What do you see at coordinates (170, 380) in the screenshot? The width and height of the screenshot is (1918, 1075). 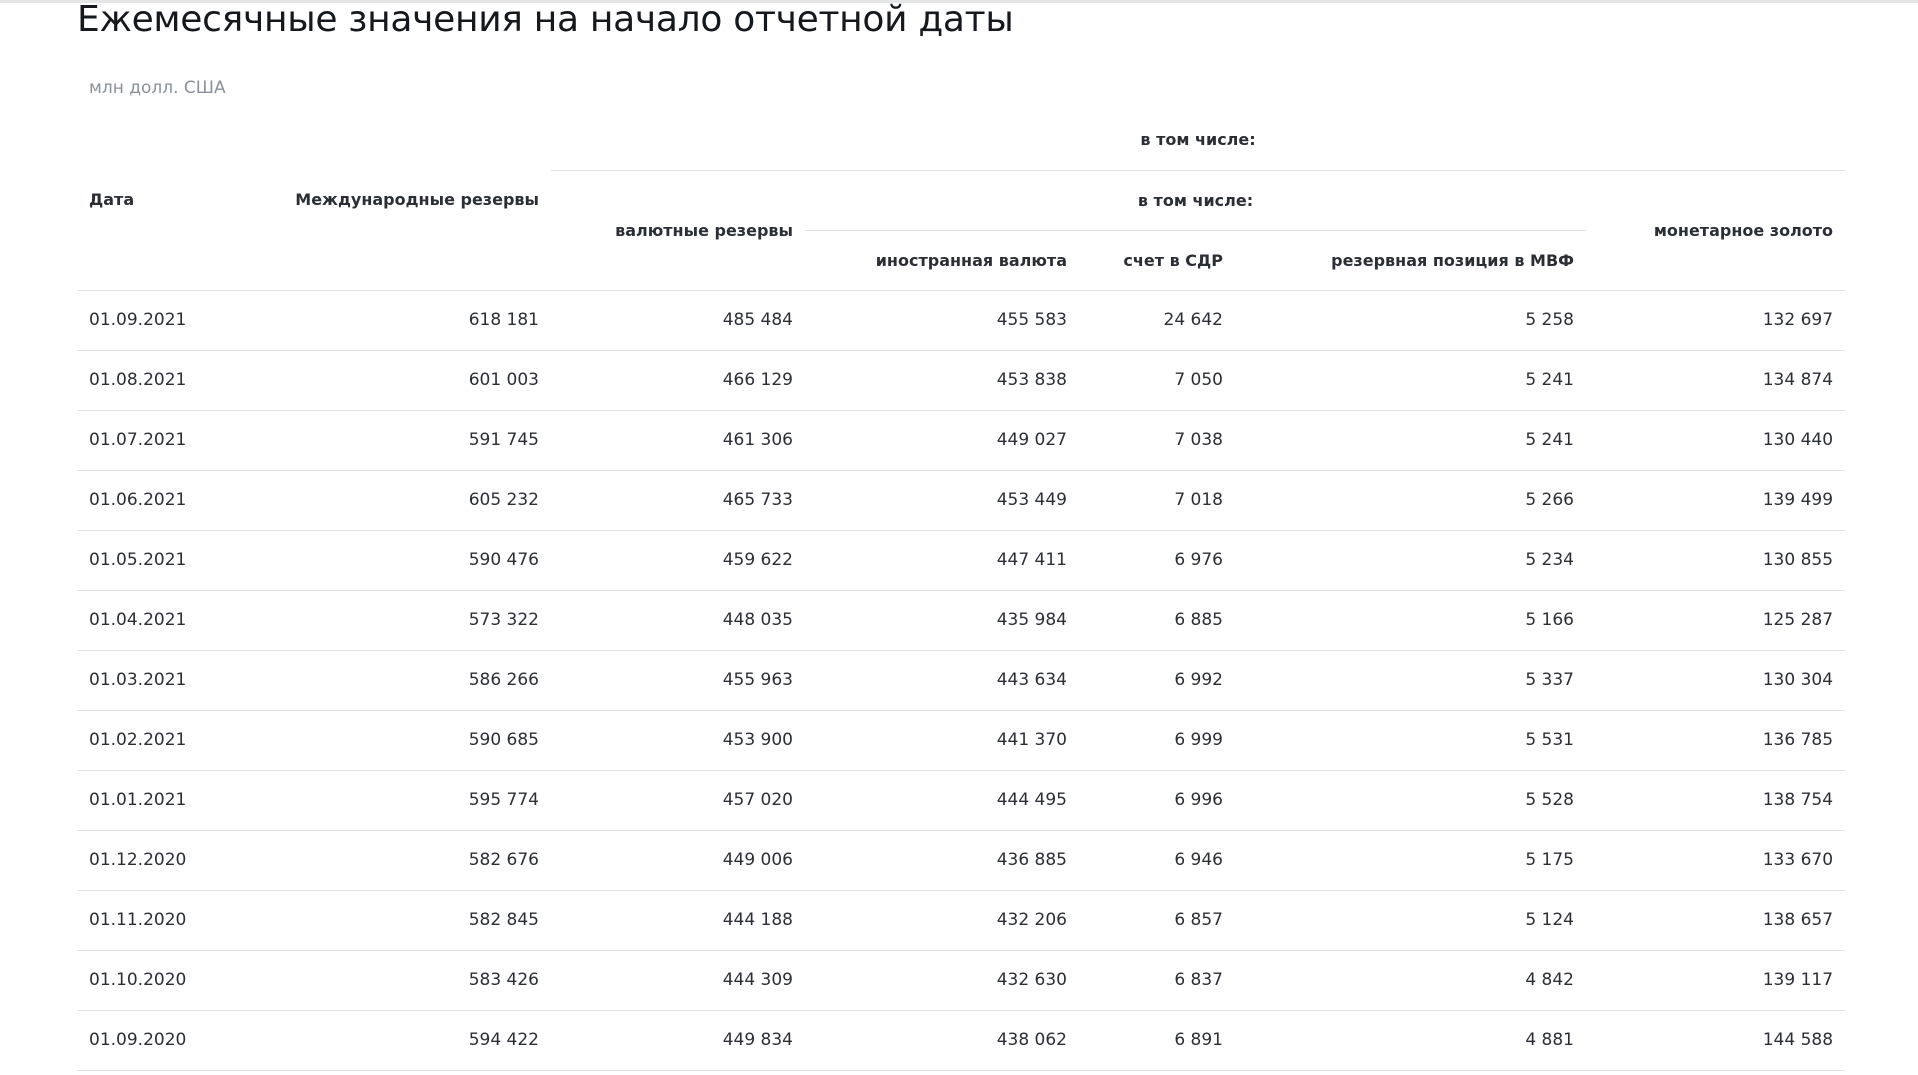 I see `cell-date: 01.08.2021` at bounding box center [170, 380].